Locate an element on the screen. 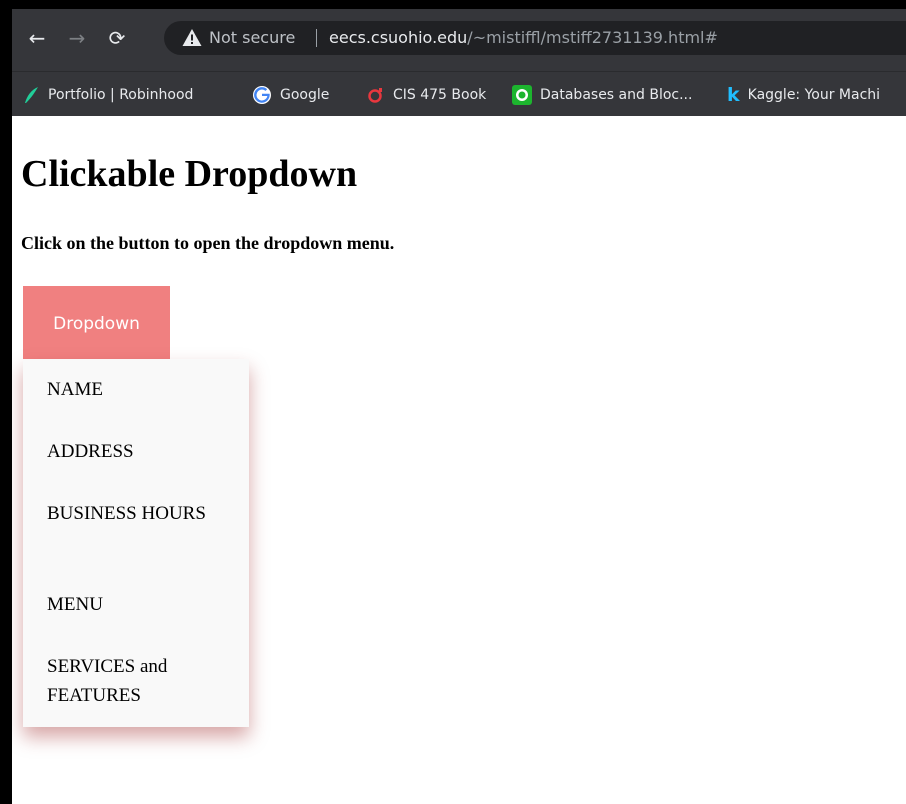  google-icon is located at coordinates (262, 95).